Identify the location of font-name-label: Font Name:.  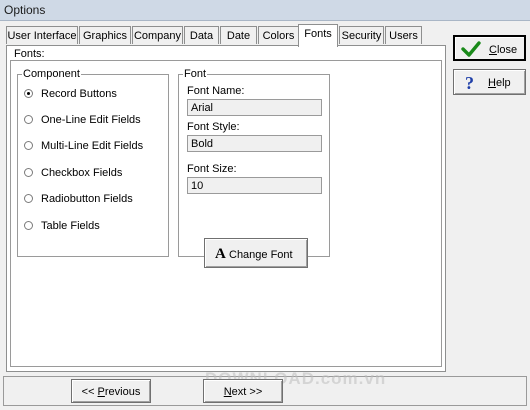
(216, 91).